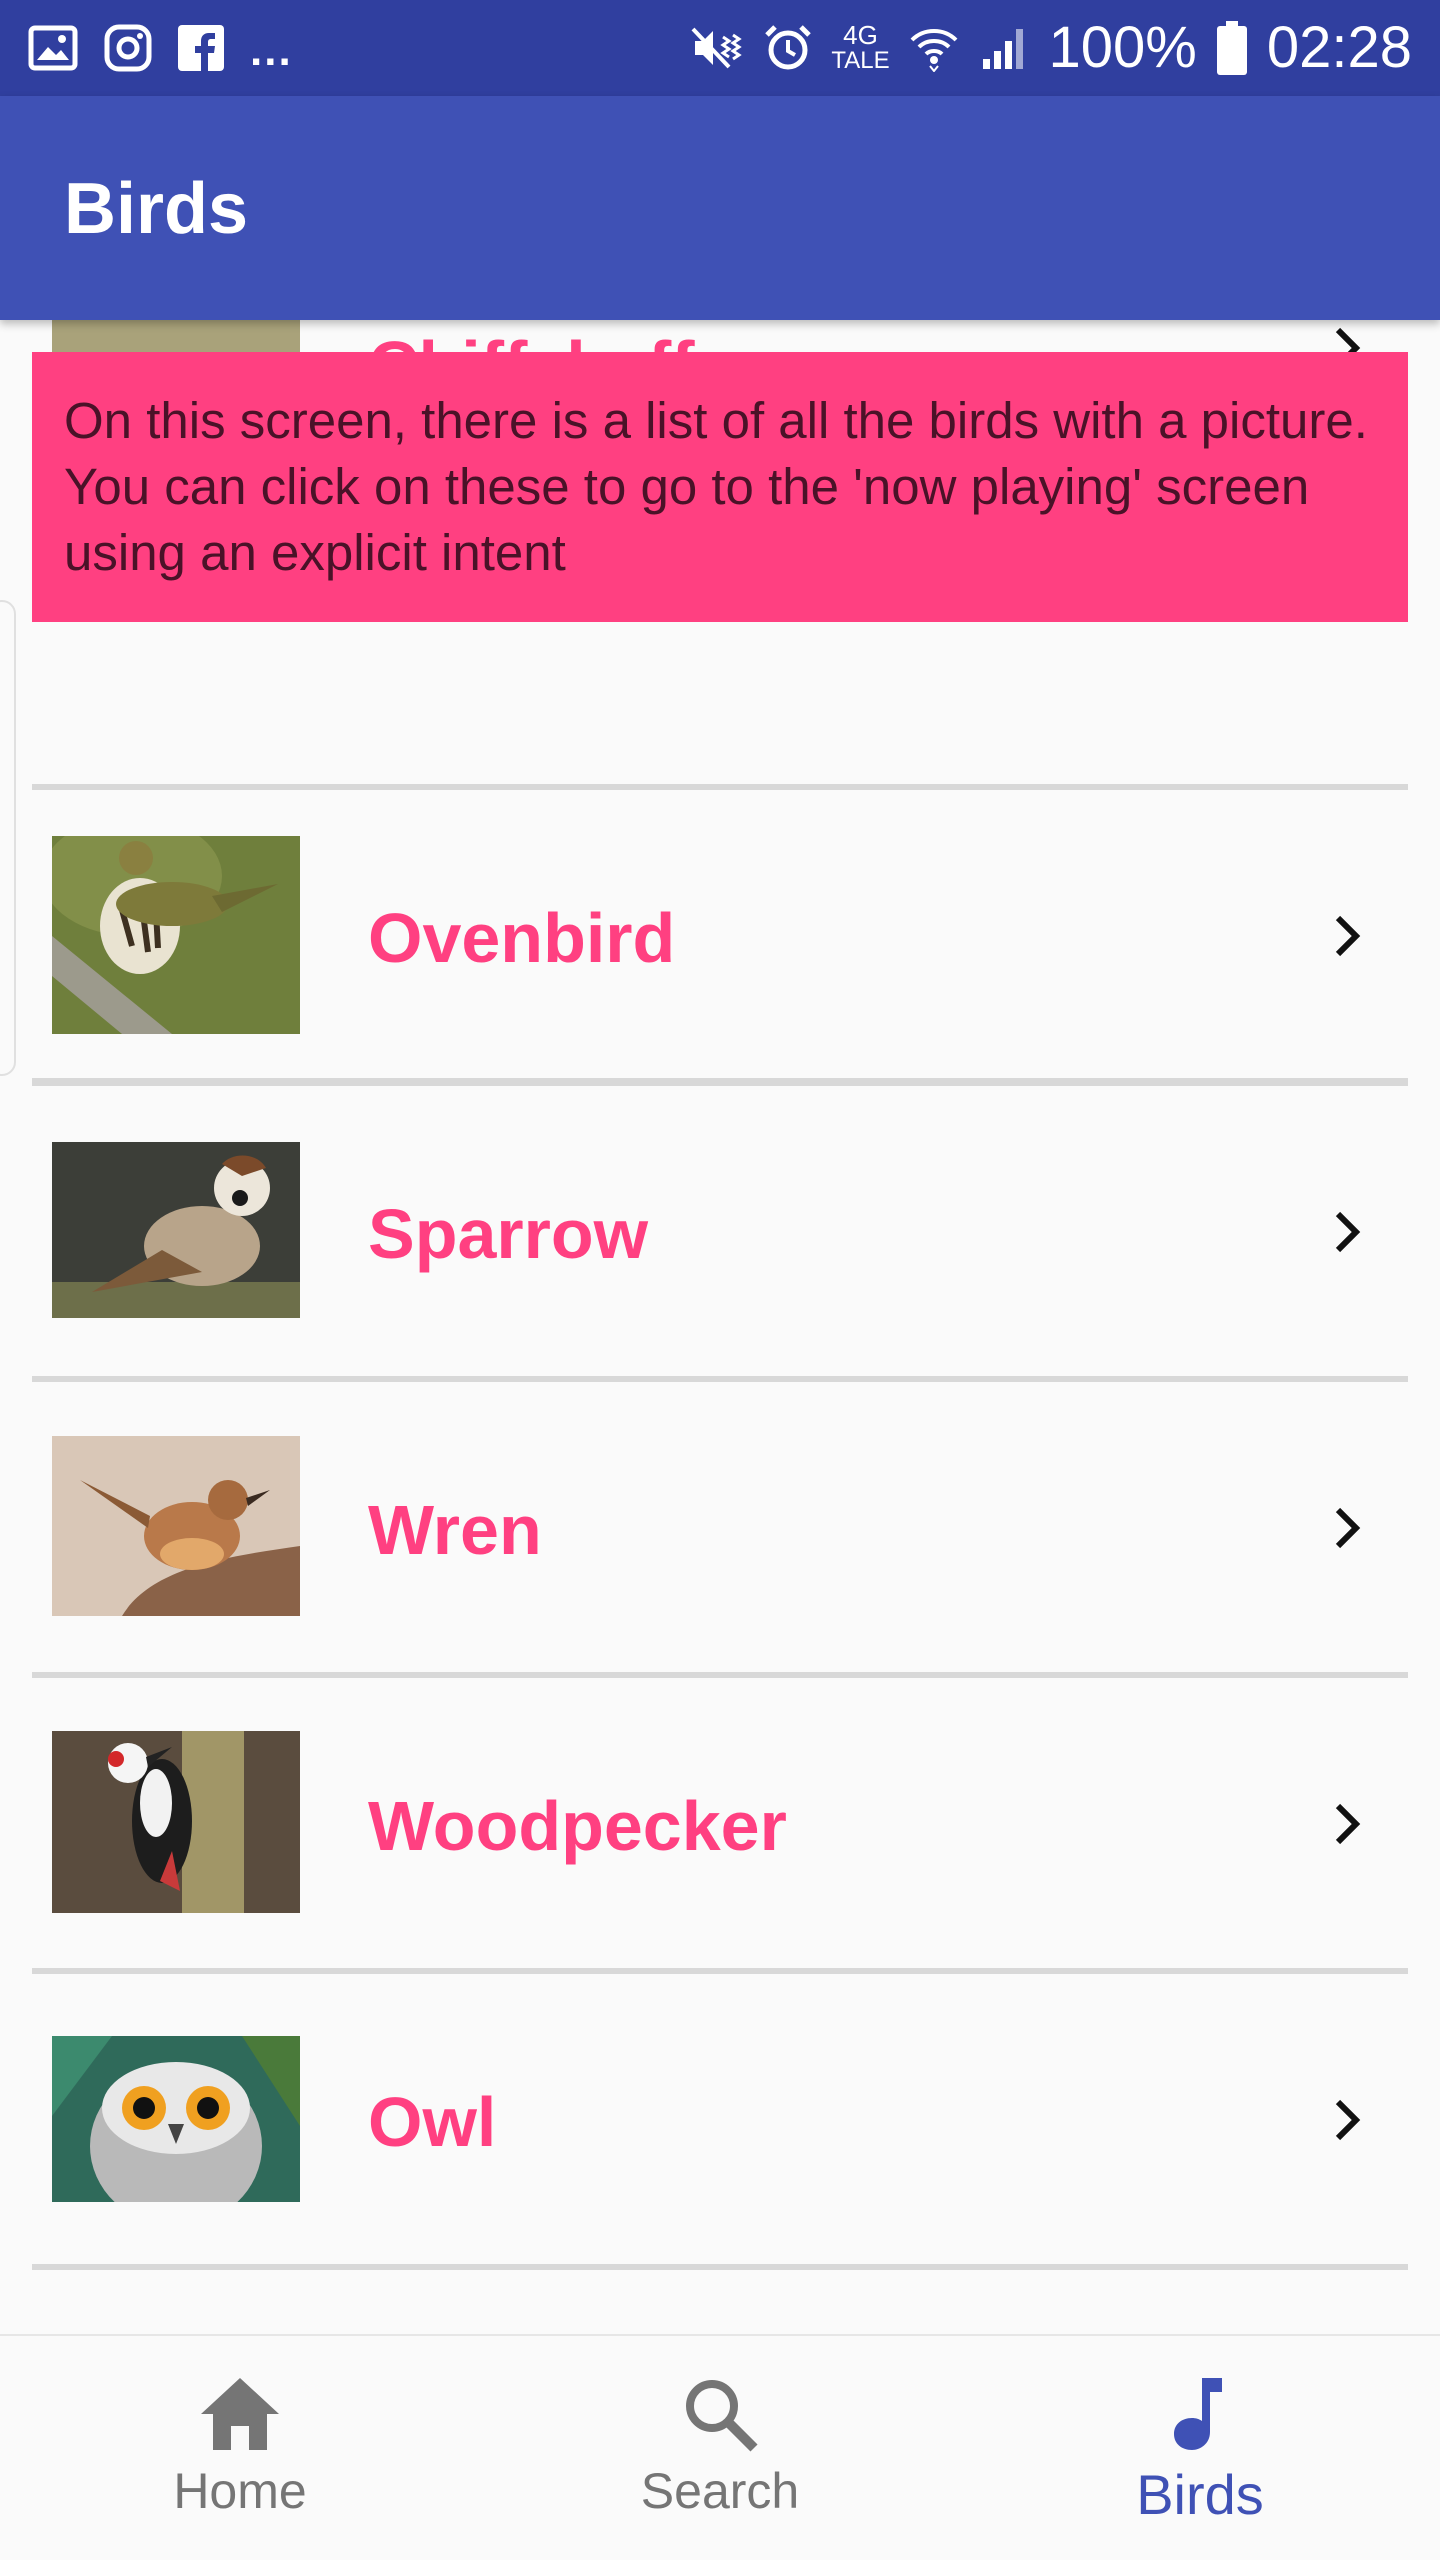 The image size is (1440, 2560). I want to click on list-item-sparrow: Sparrow, so click(720, 1234).